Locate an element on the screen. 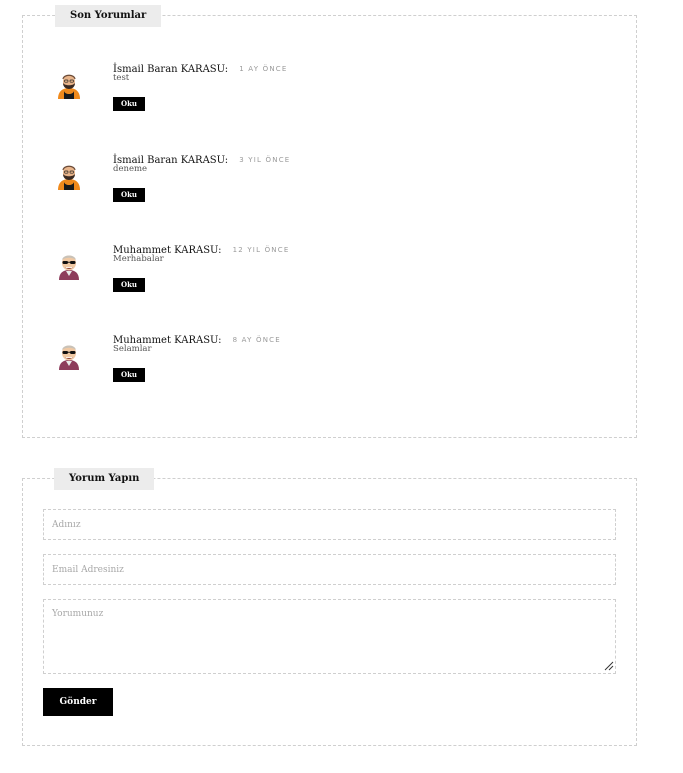  comment-text: Selamlar is located at coordinates (132, 349).